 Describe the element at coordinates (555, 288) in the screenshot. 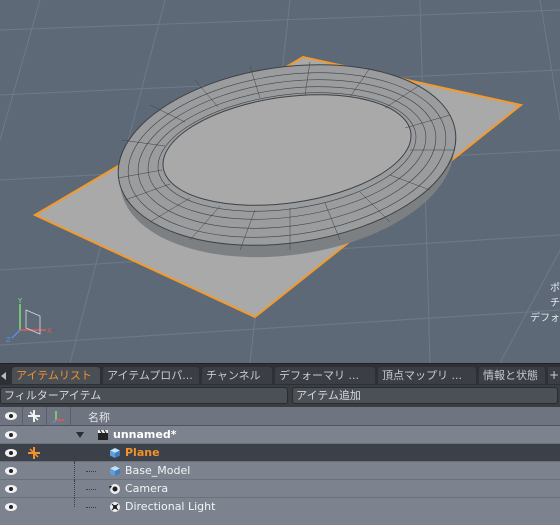

I see `hud-line-1: ポ` at that location.